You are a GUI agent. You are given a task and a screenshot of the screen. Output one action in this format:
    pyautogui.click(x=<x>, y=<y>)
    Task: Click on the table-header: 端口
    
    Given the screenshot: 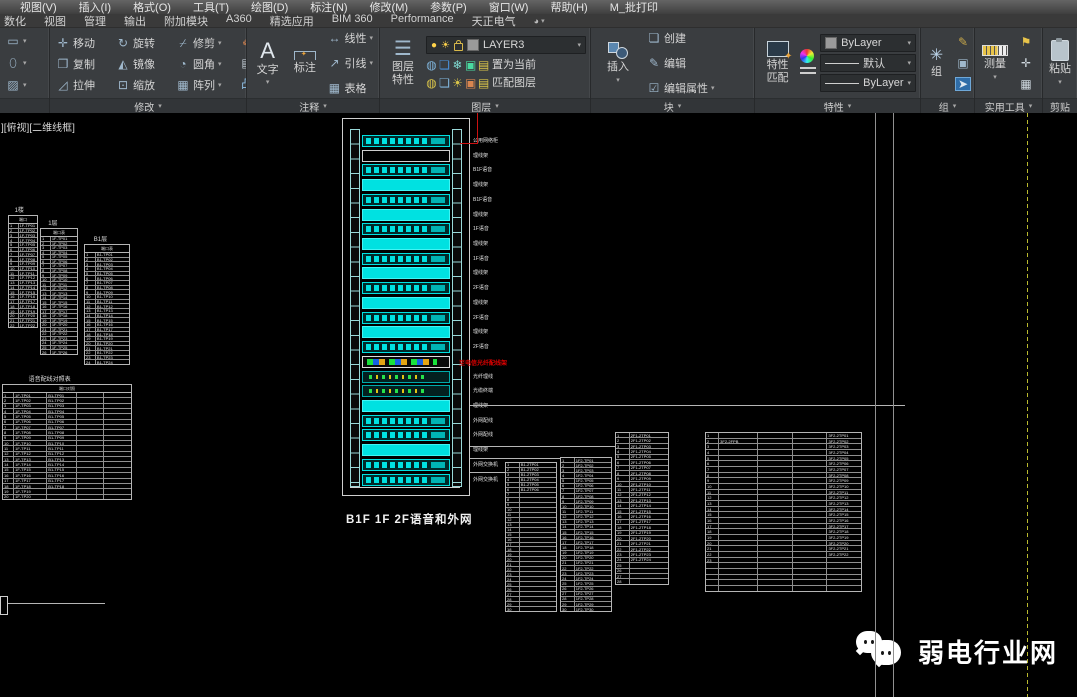 What is the action you would take?
    pyautogui.click(x=23, y=220)
    